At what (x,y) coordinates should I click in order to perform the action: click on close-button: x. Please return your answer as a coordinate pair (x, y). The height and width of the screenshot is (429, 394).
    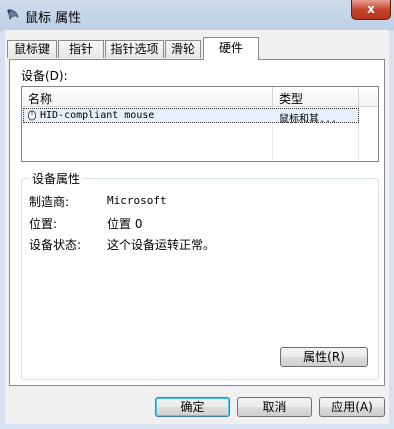
    Looking at the image, I should click on (371, 10).